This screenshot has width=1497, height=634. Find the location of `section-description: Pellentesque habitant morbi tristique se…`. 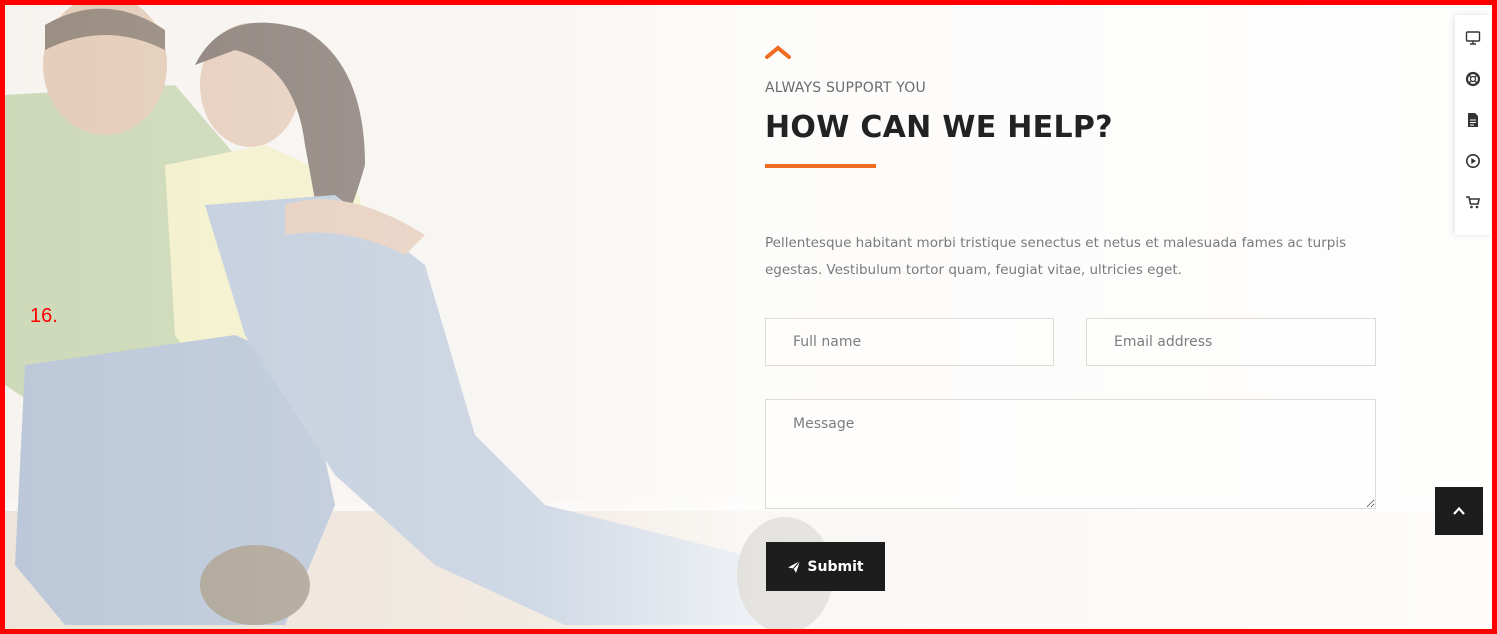

section-description: Pellentesque habitant morbi tristique se… is located at coordinates (1056, 256).